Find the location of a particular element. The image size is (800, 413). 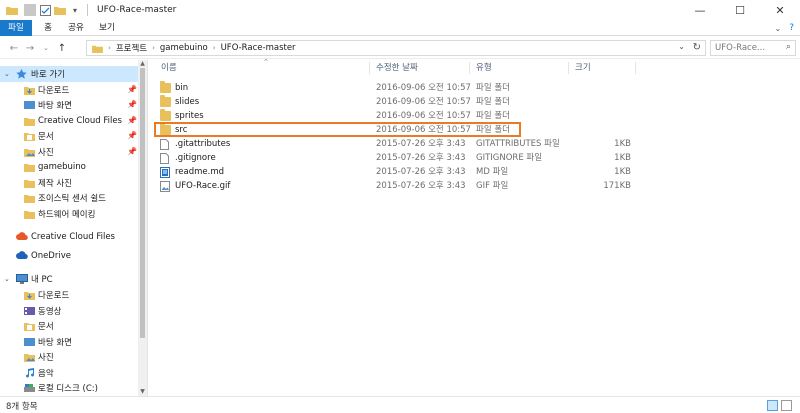

new-folder-icon is located at coordinates (60, 10).